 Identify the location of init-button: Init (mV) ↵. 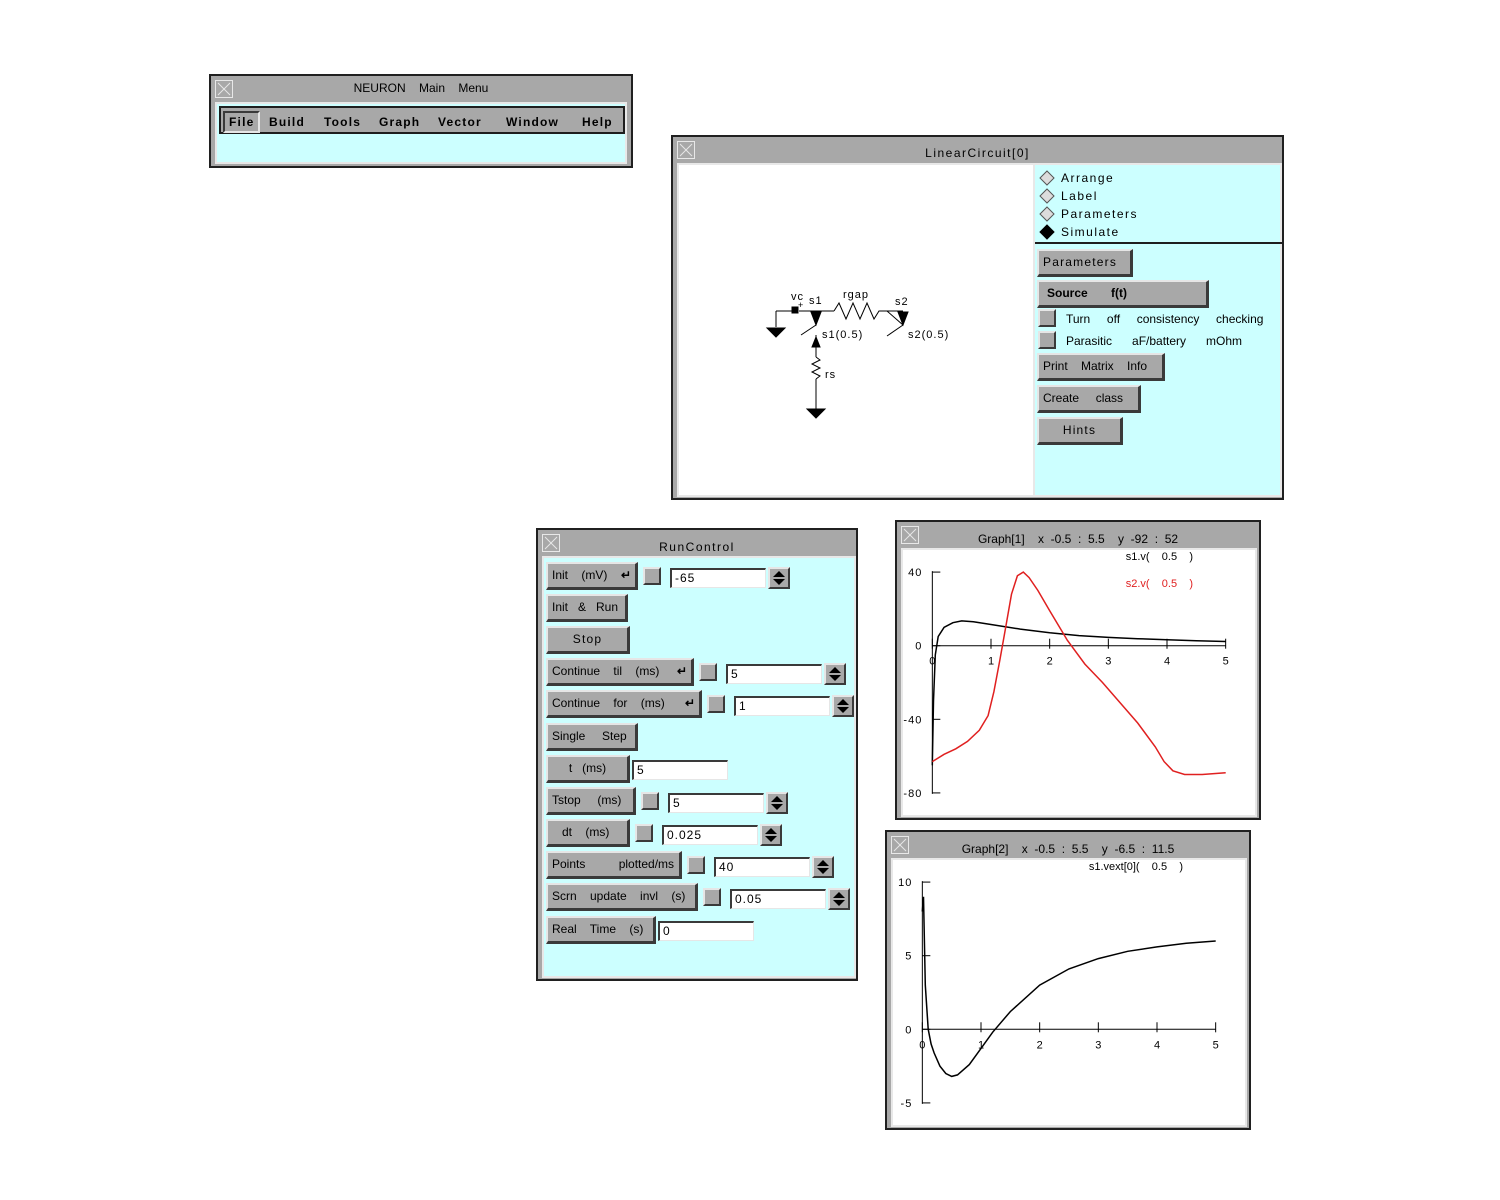
(592, 576).